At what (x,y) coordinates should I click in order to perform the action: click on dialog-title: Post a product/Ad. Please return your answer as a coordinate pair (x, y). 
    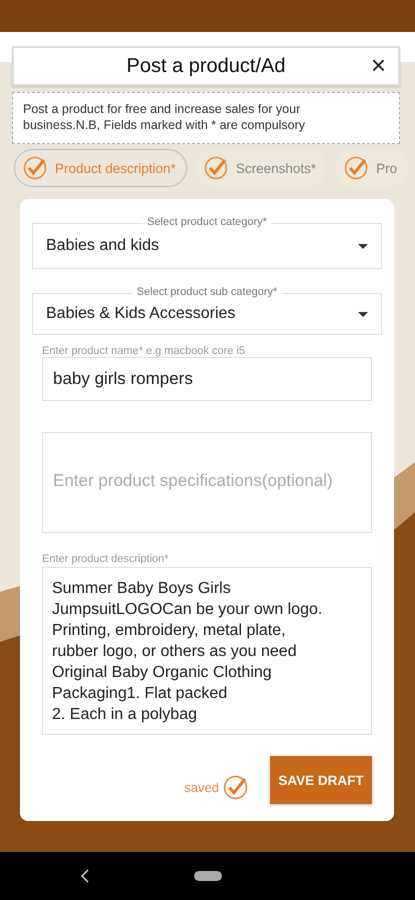
    Looking at the image, I should click on (206, 66).